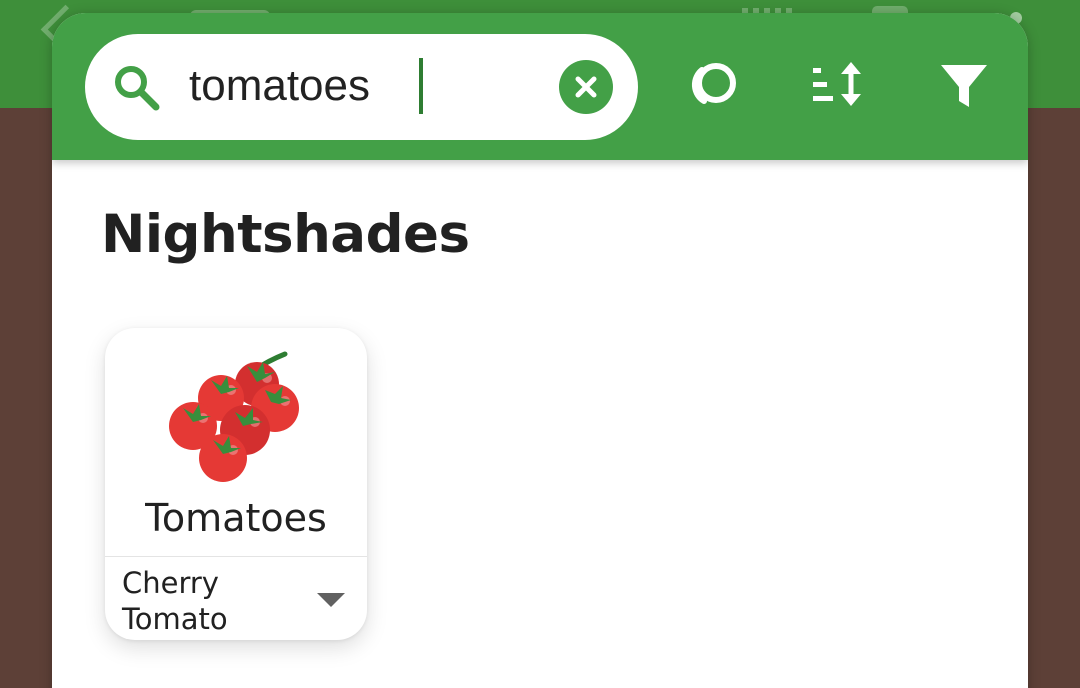 This screenshot has width=1080, height=688. I want to click on section-title: Nightshades, so click(285, 234).